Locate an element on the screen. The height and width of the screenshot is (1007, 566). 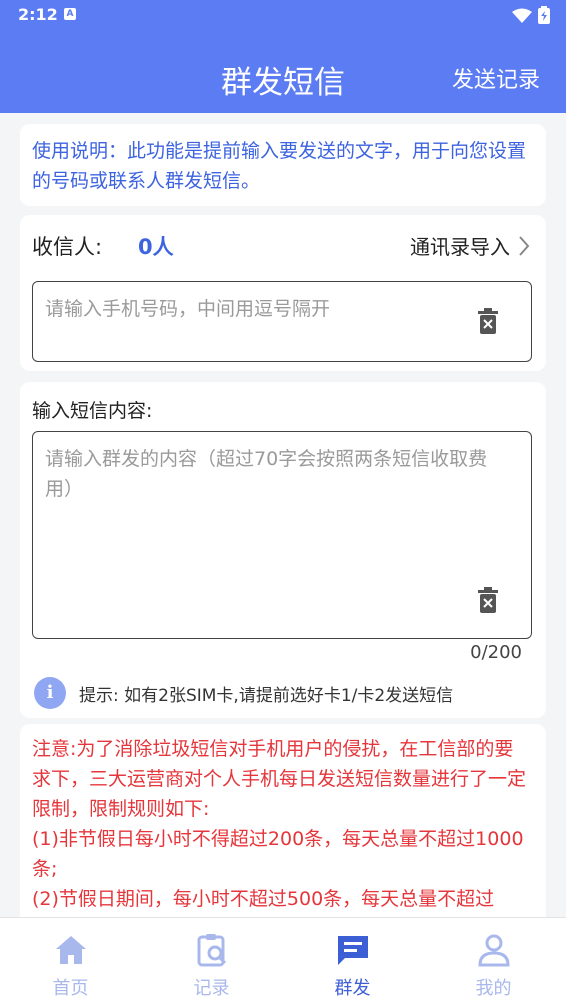
recipient-card: 收信人: 0人 通讯录导入 请输入手机号码，中间用逗号隔开 is located at coordinates (283, 293).